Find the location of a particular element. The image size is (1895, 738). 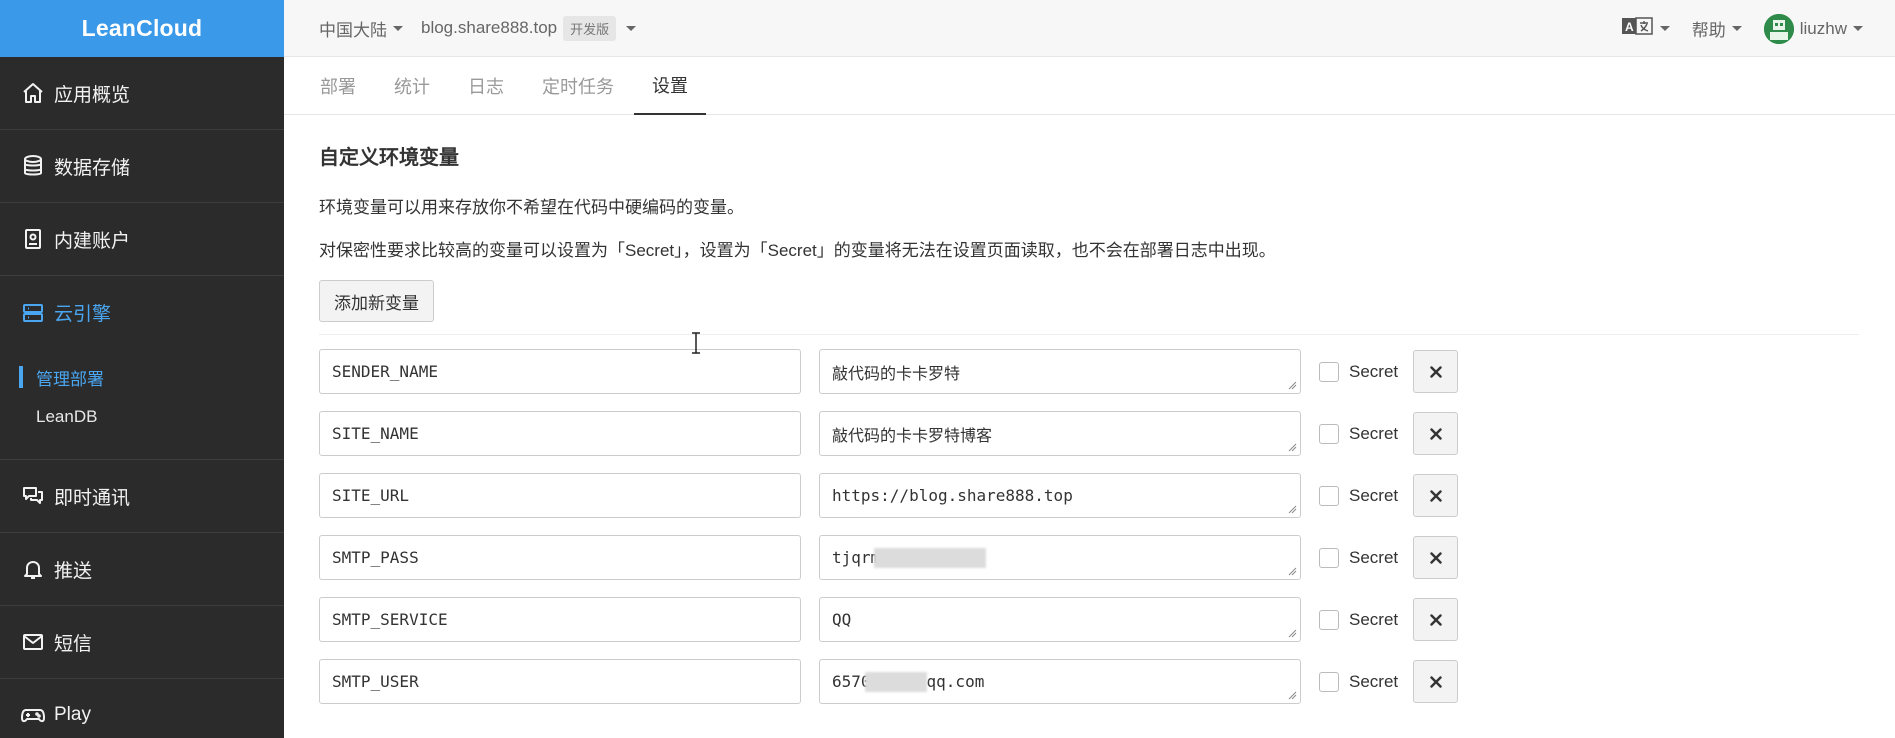

sidebar-item-storage: 数据存储 is located at coordinates (142, 166).